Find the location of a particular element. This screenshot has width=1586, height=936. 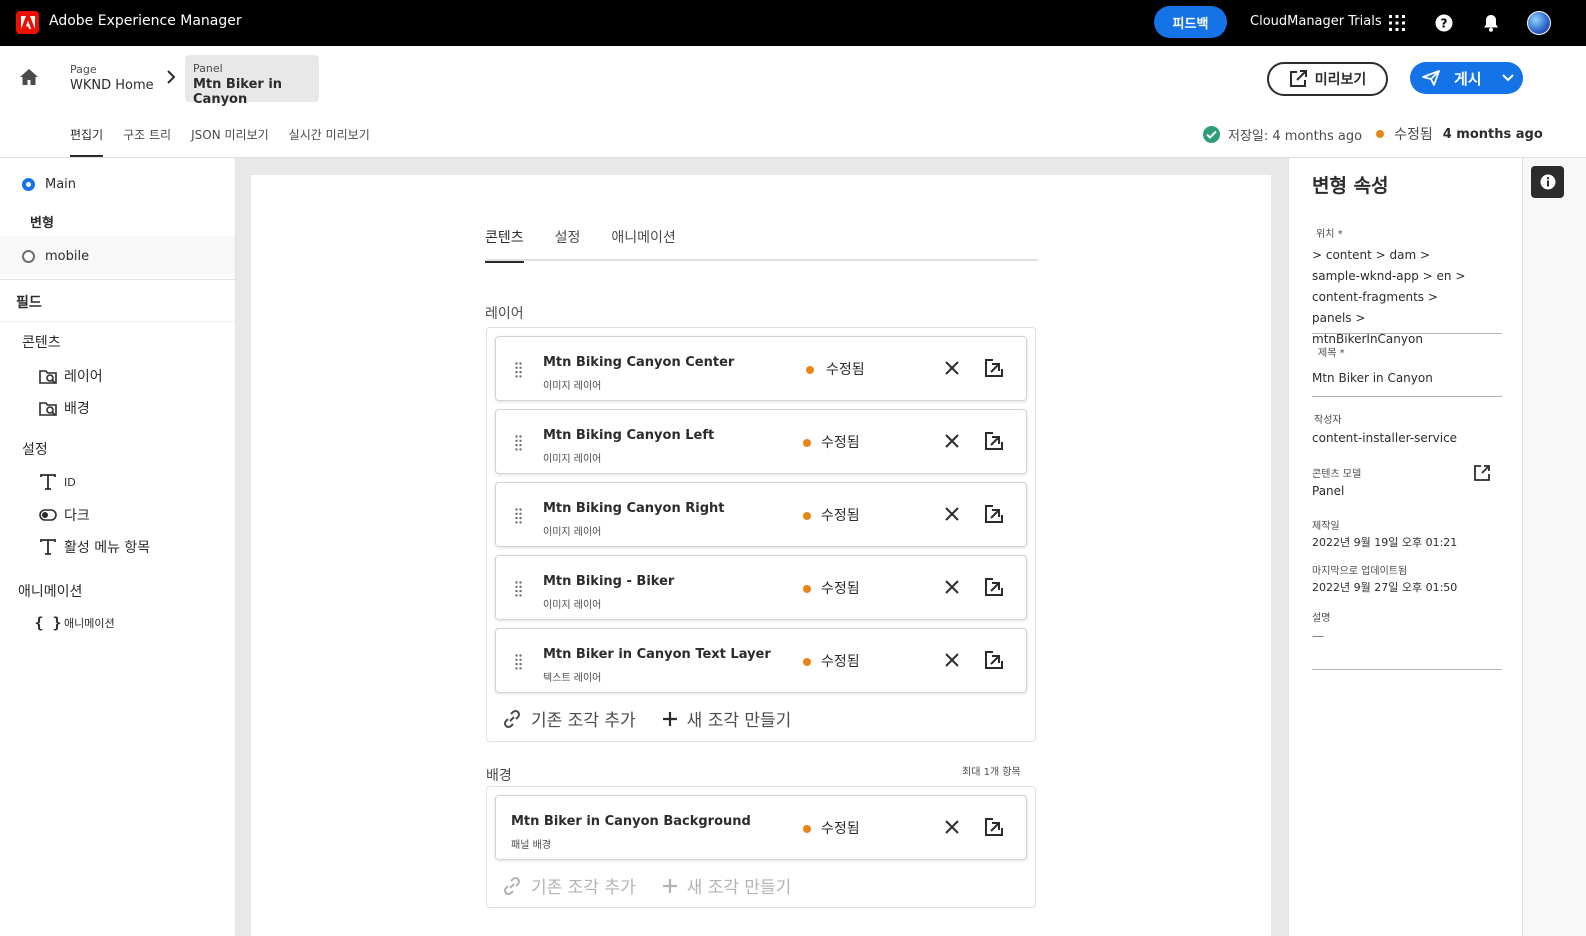

help-icon: ? is located at coordinates (1444, 23).